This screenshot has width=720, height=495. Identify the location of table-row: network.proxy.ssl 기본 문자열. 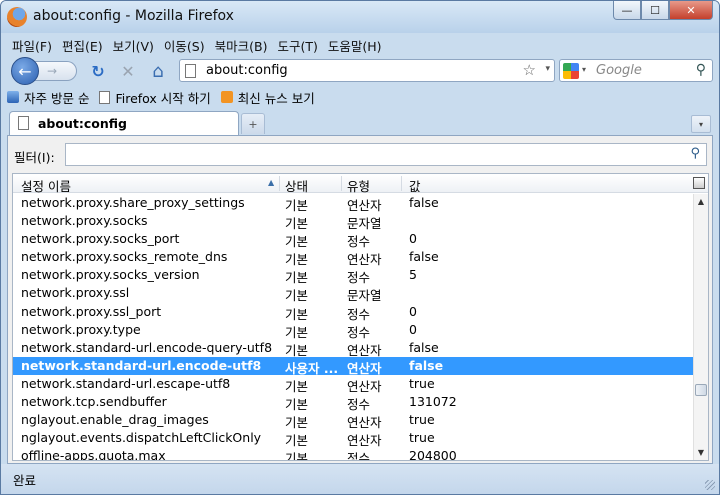
(353, 293).